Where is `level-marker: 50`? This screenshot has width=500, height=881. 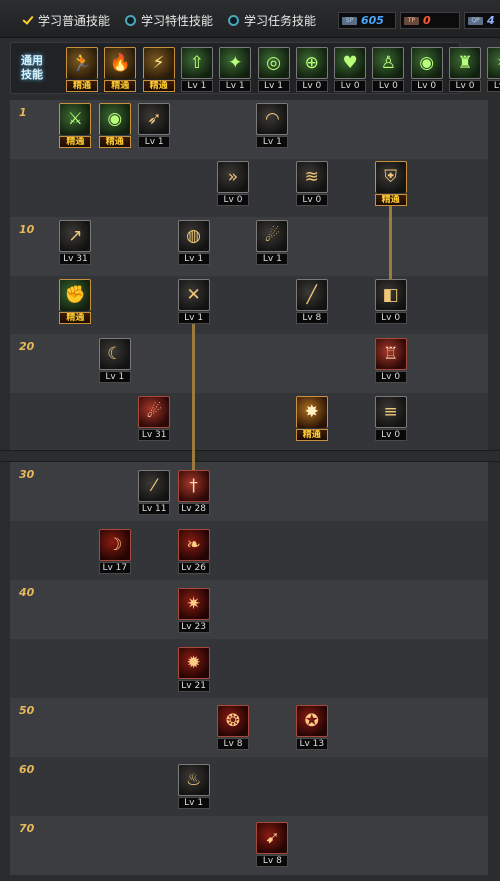 level-marker: 50 is located at coordinates (27, 710).